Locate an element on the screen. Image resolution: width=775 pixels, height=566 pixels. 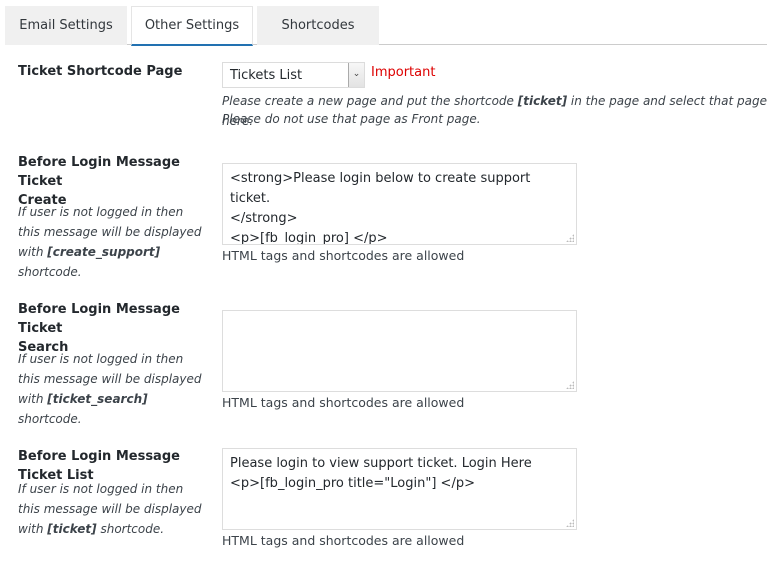
search-message-help: HTML tags and shortcodes are allowed is located at coordinates (343, 402).